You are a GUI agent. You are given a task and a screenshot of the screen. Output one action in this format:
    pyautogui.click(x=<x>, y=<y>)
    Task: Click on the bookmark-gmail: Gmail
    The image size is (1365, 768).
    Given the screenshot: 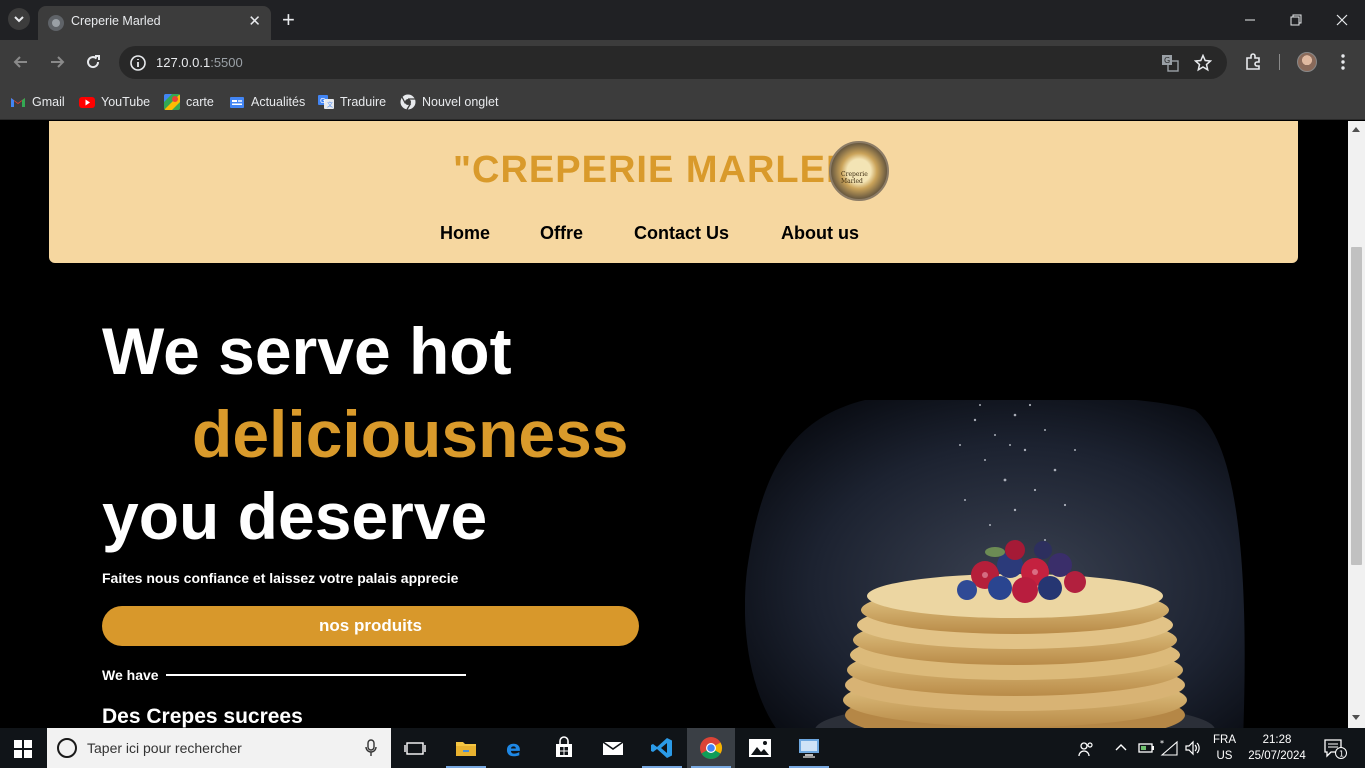 What is the action you would take?
    pyautogui.click(x=37, y=102)
    